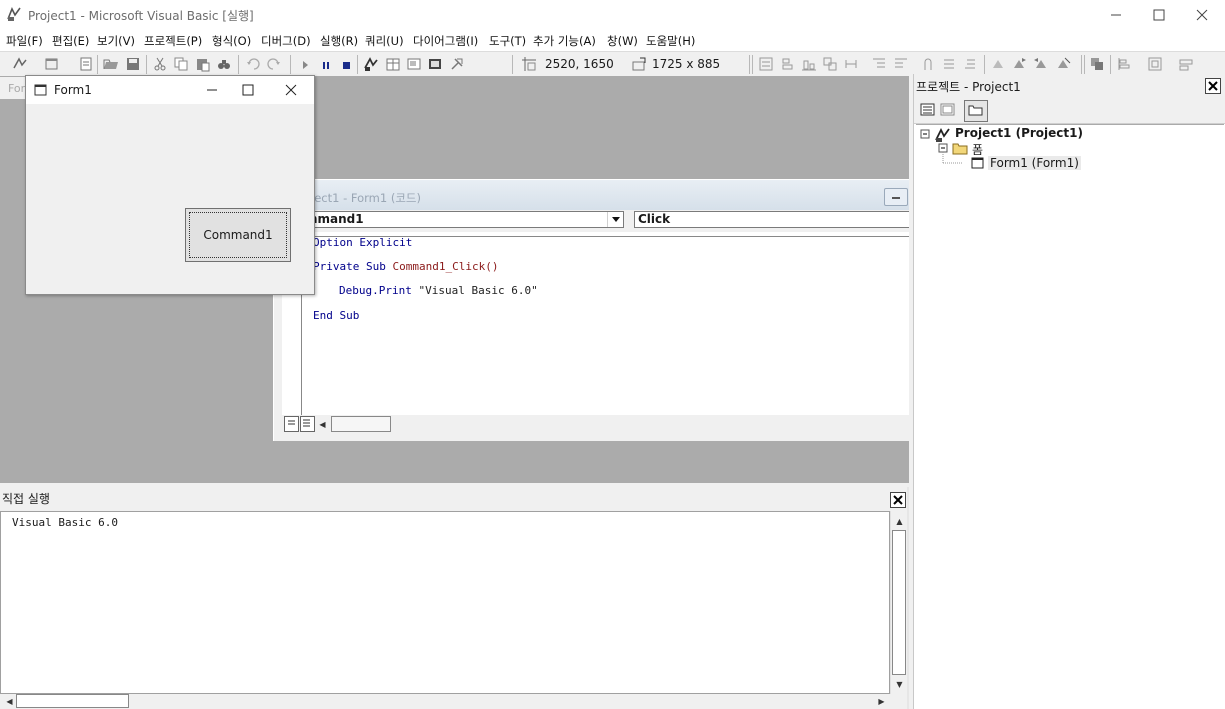 The width and height of the screenshot is (1225, 709). I want to click on add-project-icon, so click(20, 64).